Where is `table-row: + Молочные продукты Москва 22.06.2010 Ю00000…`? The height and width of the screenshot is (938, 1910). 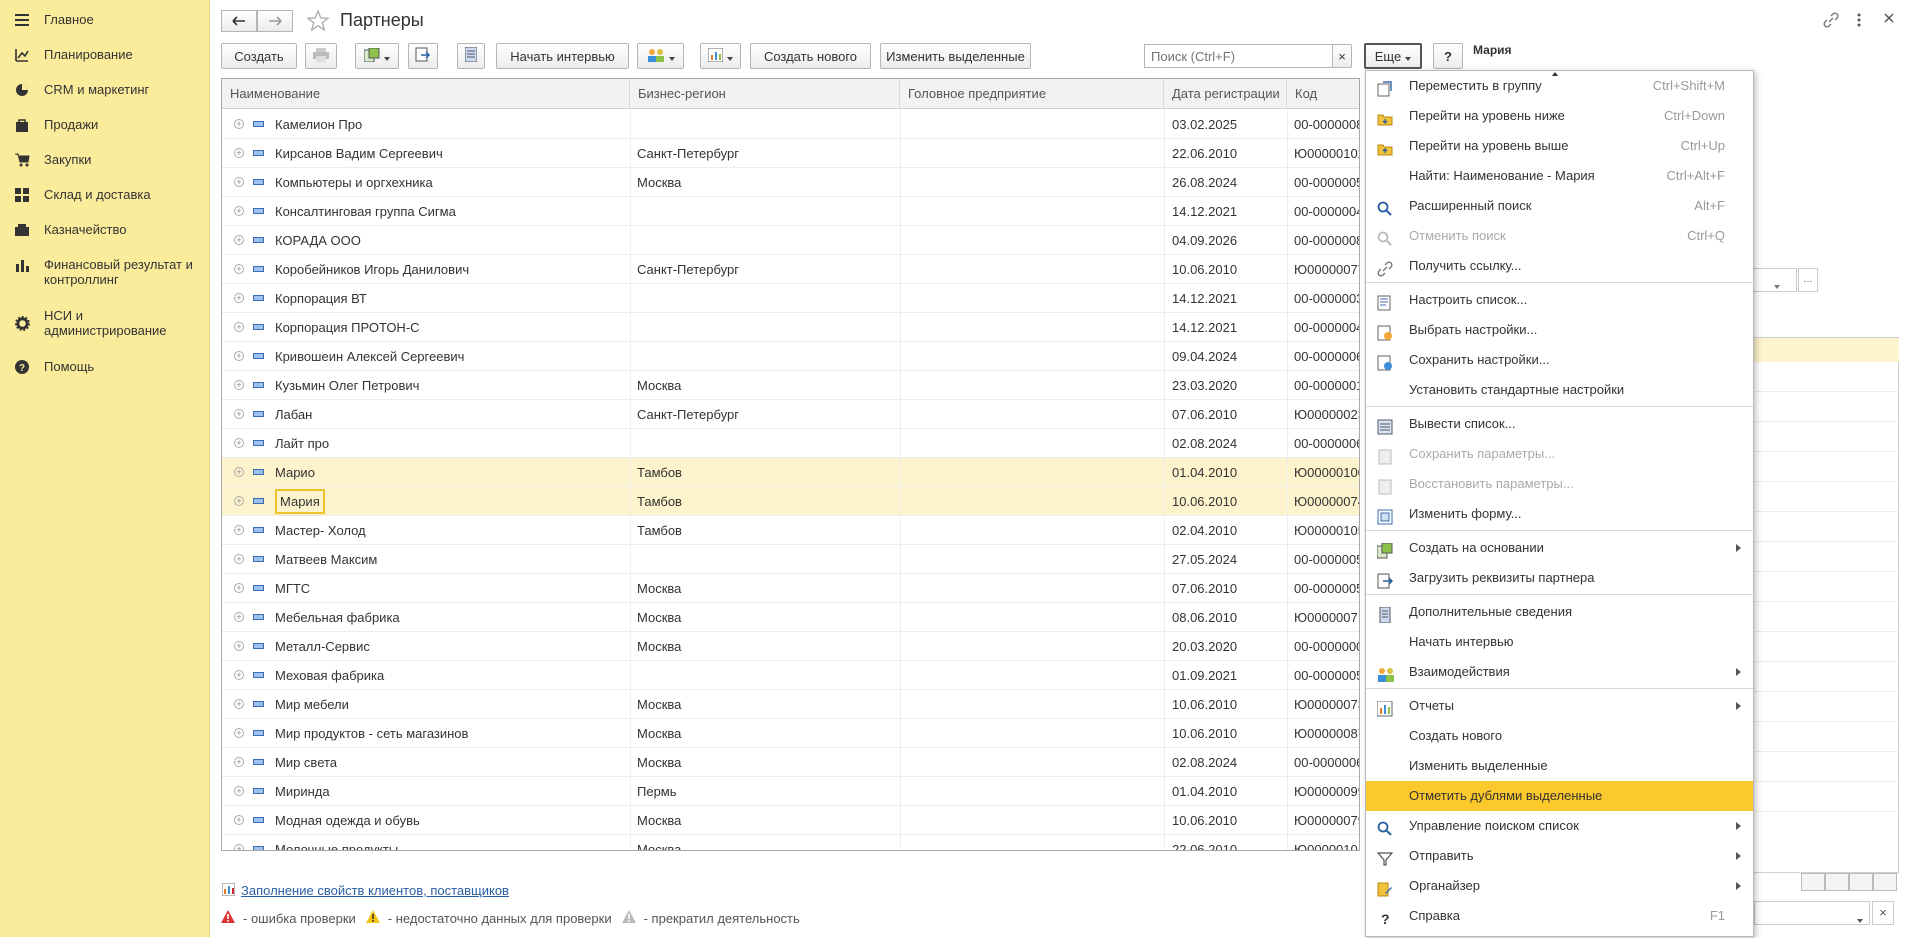
table-row: + Молочные продукты Москва 22.06.2010 Ю00000… is located at coordinates (790, 842).